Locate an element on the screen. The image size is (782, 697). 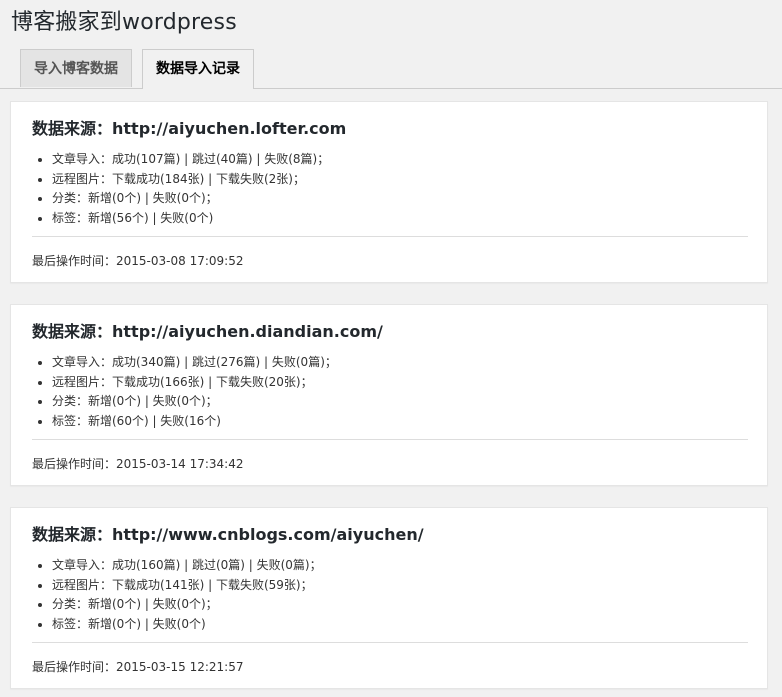
record-last-time: 最后操作时间：2015-03-14 17:34:42 is located at coordinates (137, 464).